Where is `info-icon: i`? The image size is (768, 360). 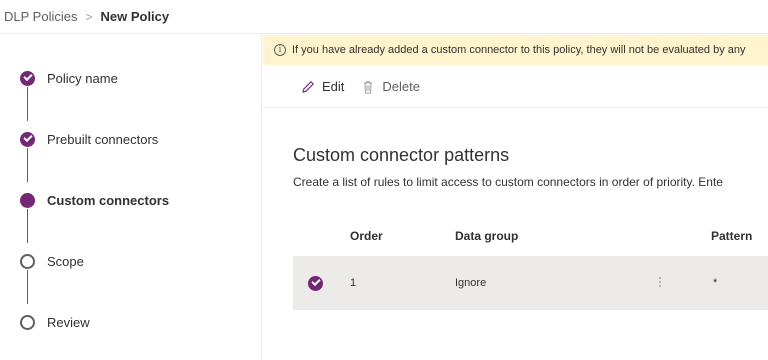
info-icon: i is located at coordinates (280, 50).